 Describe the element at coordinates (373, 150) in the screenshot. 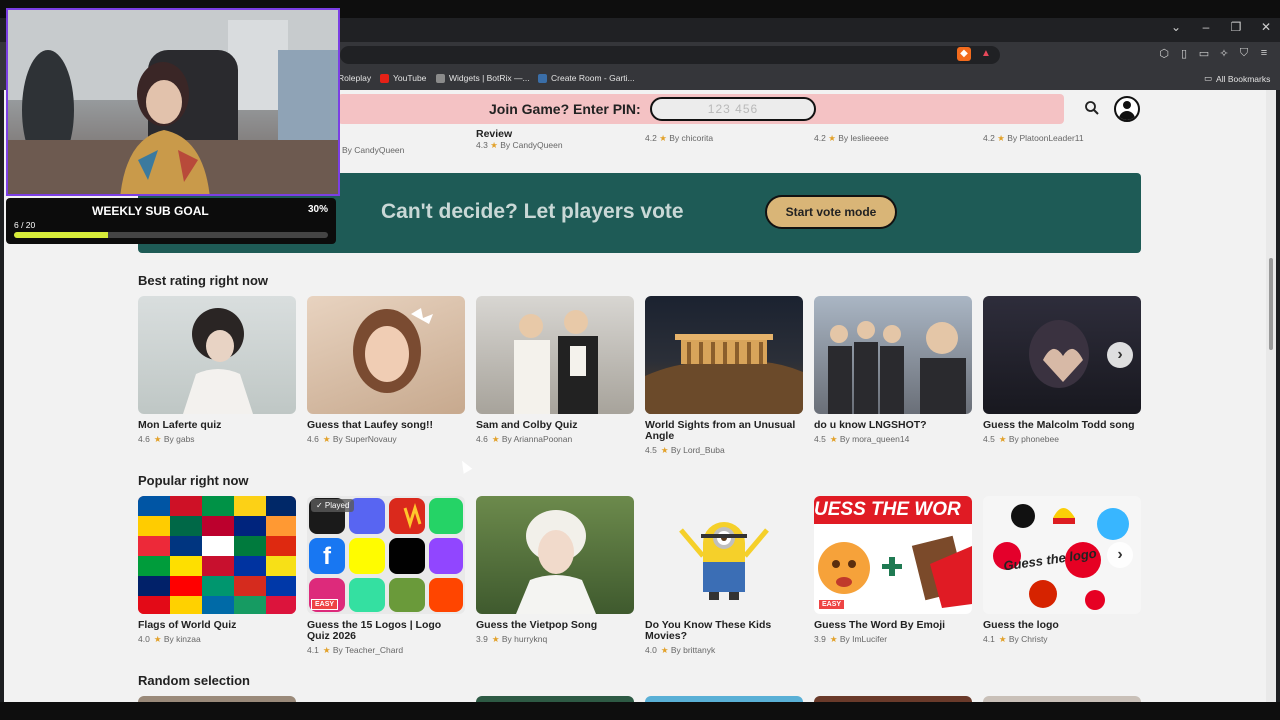

I see `top-card-meta: By CandyQueen` at that location.